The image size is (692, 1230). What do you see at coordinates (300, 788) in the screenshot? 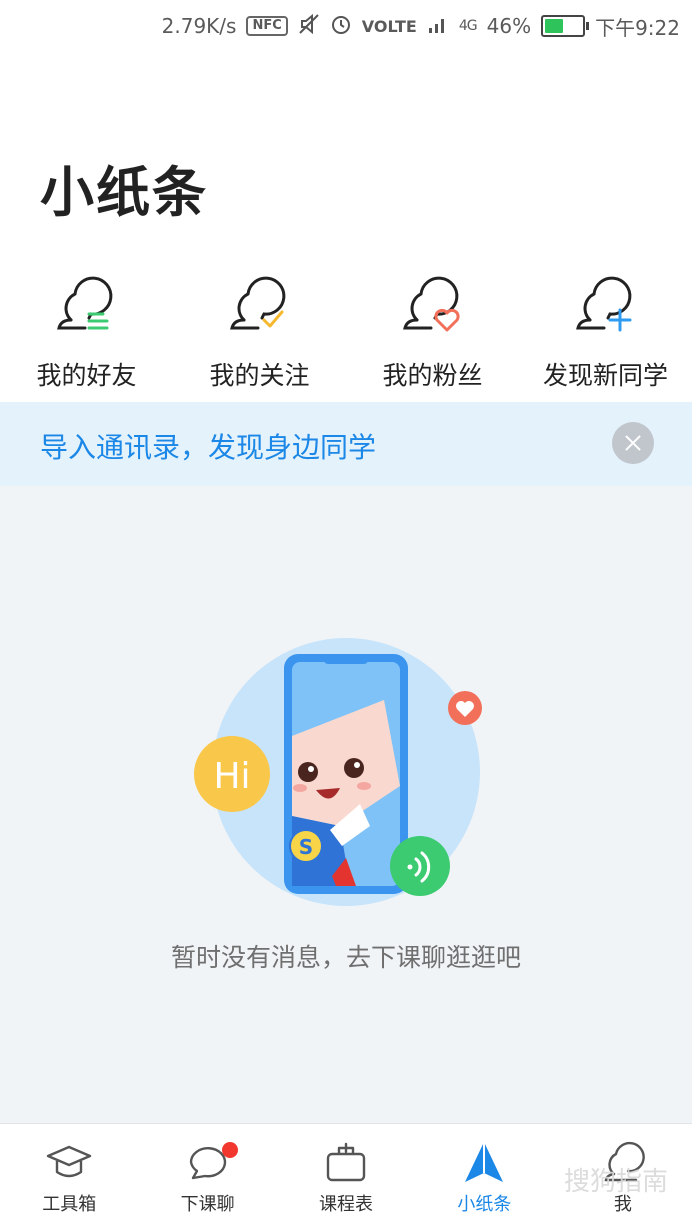
I see `mascot-left-cheek` at bounding box center [300, 788].